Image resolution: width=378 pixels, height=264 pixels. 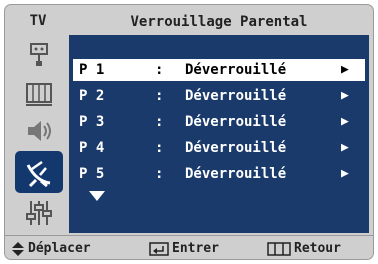 I want to click on channel-name: P 1, so click(x=92, y=70).